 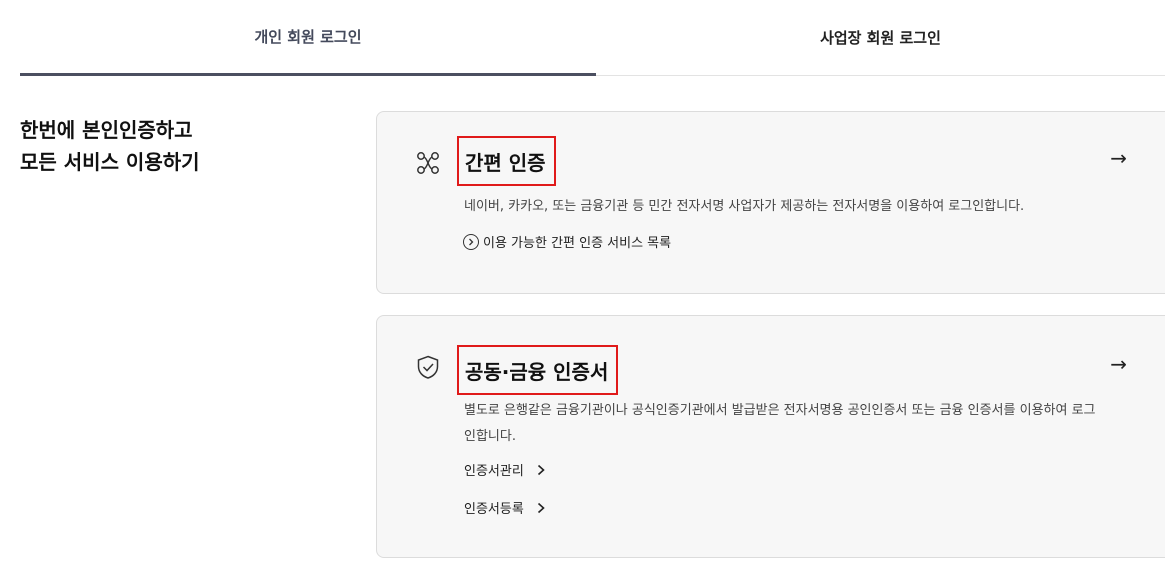 I want to click on link-nodes-icon, so click(x=428, y=163).